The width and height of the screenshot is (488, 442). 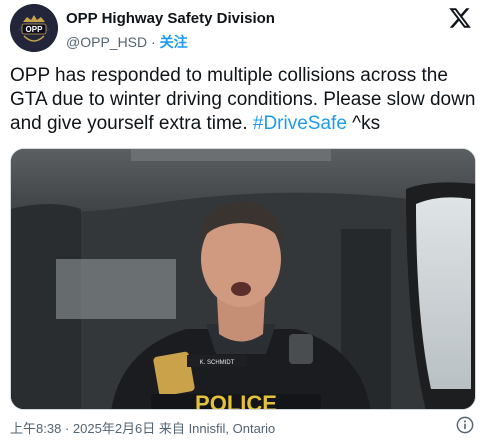 I want to click on source-prefix: 来自, so click(x=171, y=428).